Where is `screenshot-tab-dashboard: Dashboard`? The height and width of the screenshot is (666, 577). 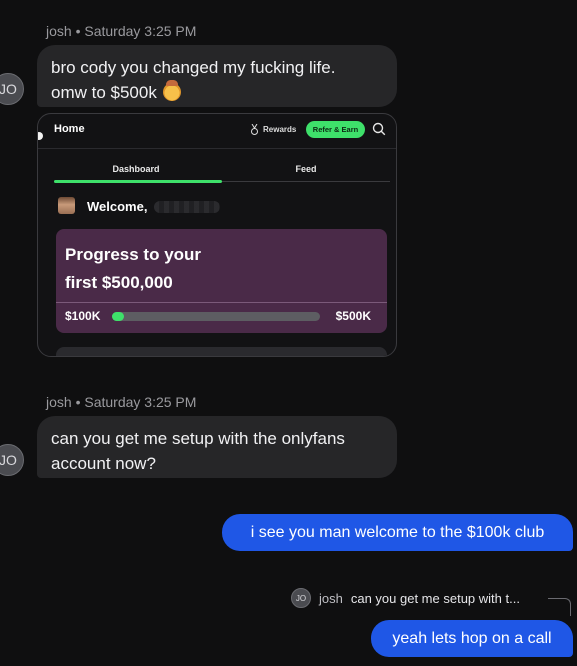
screenshot-tab-dashboard: Dashboard is located at coordinates (136, 169).